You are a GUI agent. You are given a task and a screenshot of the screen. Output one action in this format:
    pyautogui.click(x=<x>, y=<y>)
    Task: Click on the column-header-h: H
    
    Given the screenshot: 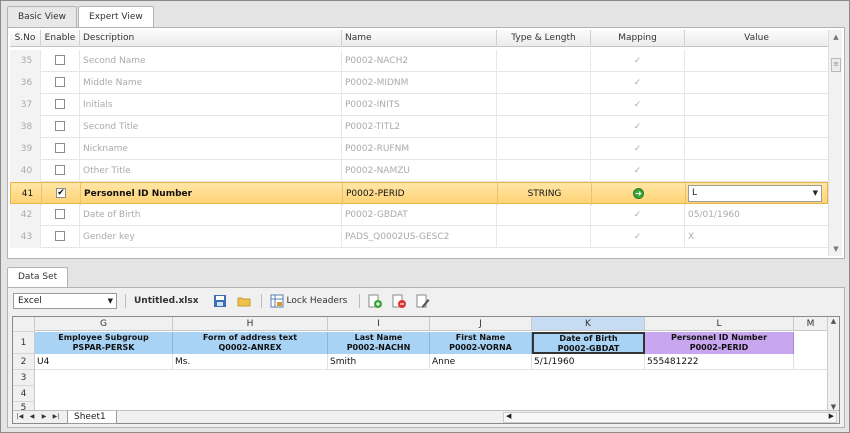 What is the action you would take?
    pyautogui.click(x=250, y=324)
    